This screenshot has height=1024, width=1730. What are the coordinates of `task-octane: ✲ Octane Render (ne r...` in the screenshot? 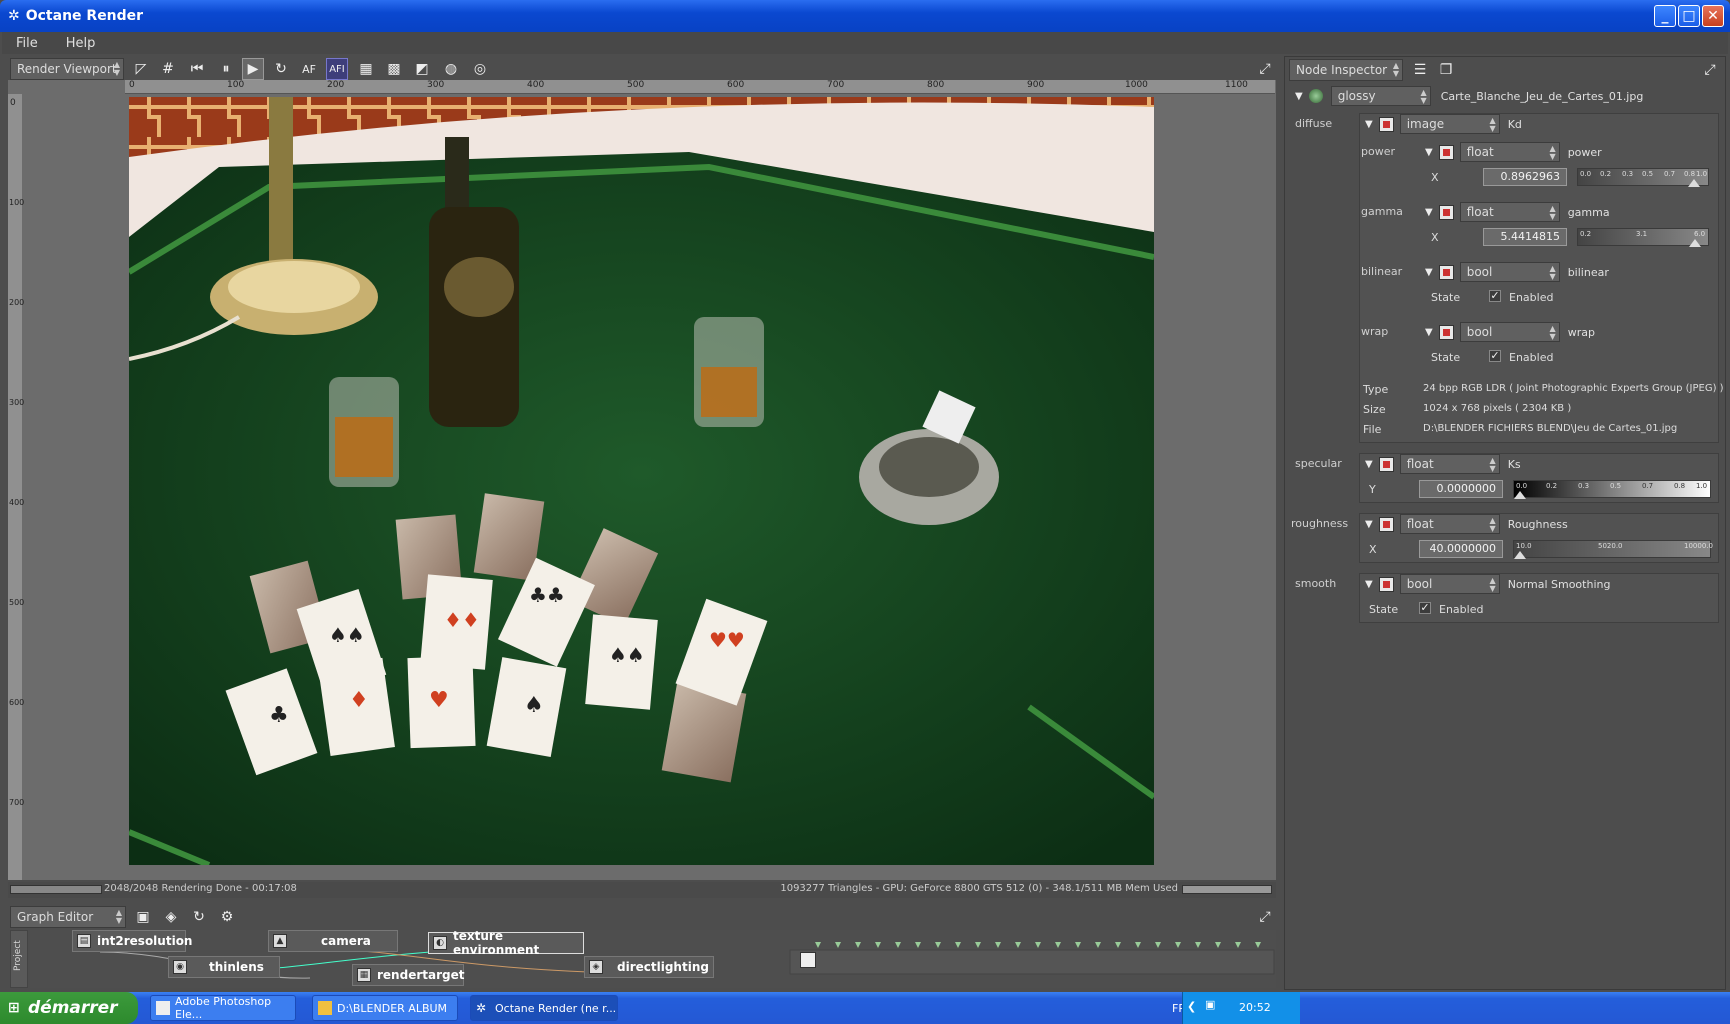 It's located at (544, 1008).